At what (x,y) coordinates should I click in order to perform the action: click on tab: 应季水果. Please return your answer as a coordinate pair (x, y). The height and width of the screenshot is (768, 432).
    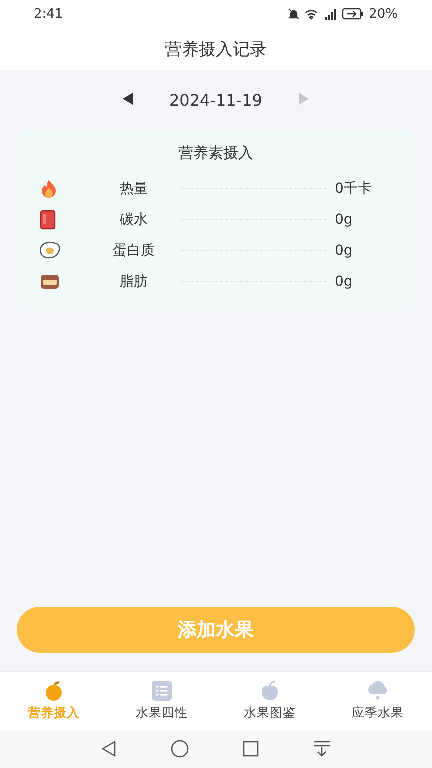
    Looking at the image, I should click on (378, 701).